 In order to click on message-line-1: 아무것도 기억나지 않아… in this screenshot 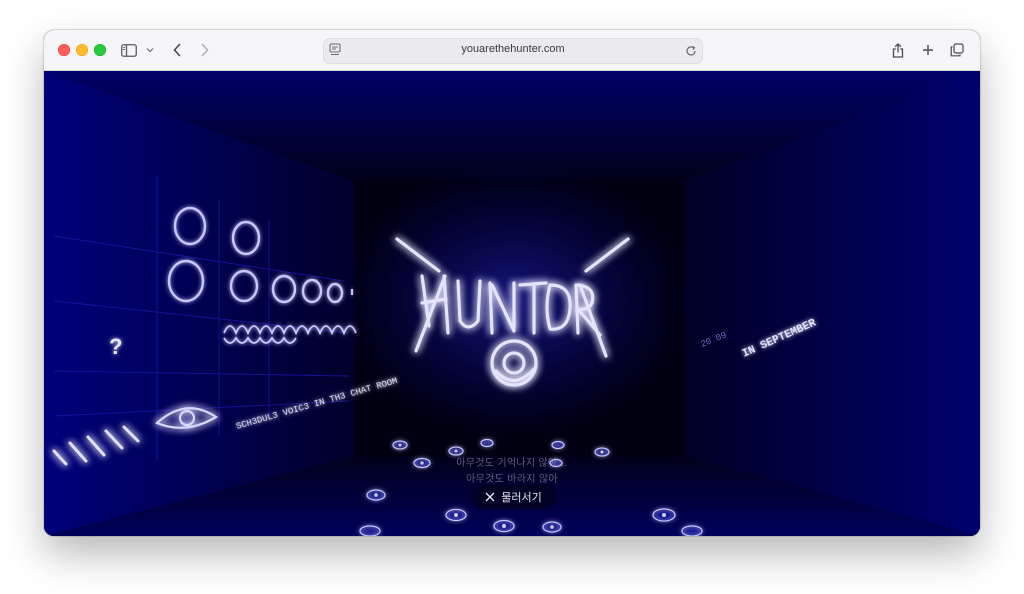, I will do `click(512, 463)`.